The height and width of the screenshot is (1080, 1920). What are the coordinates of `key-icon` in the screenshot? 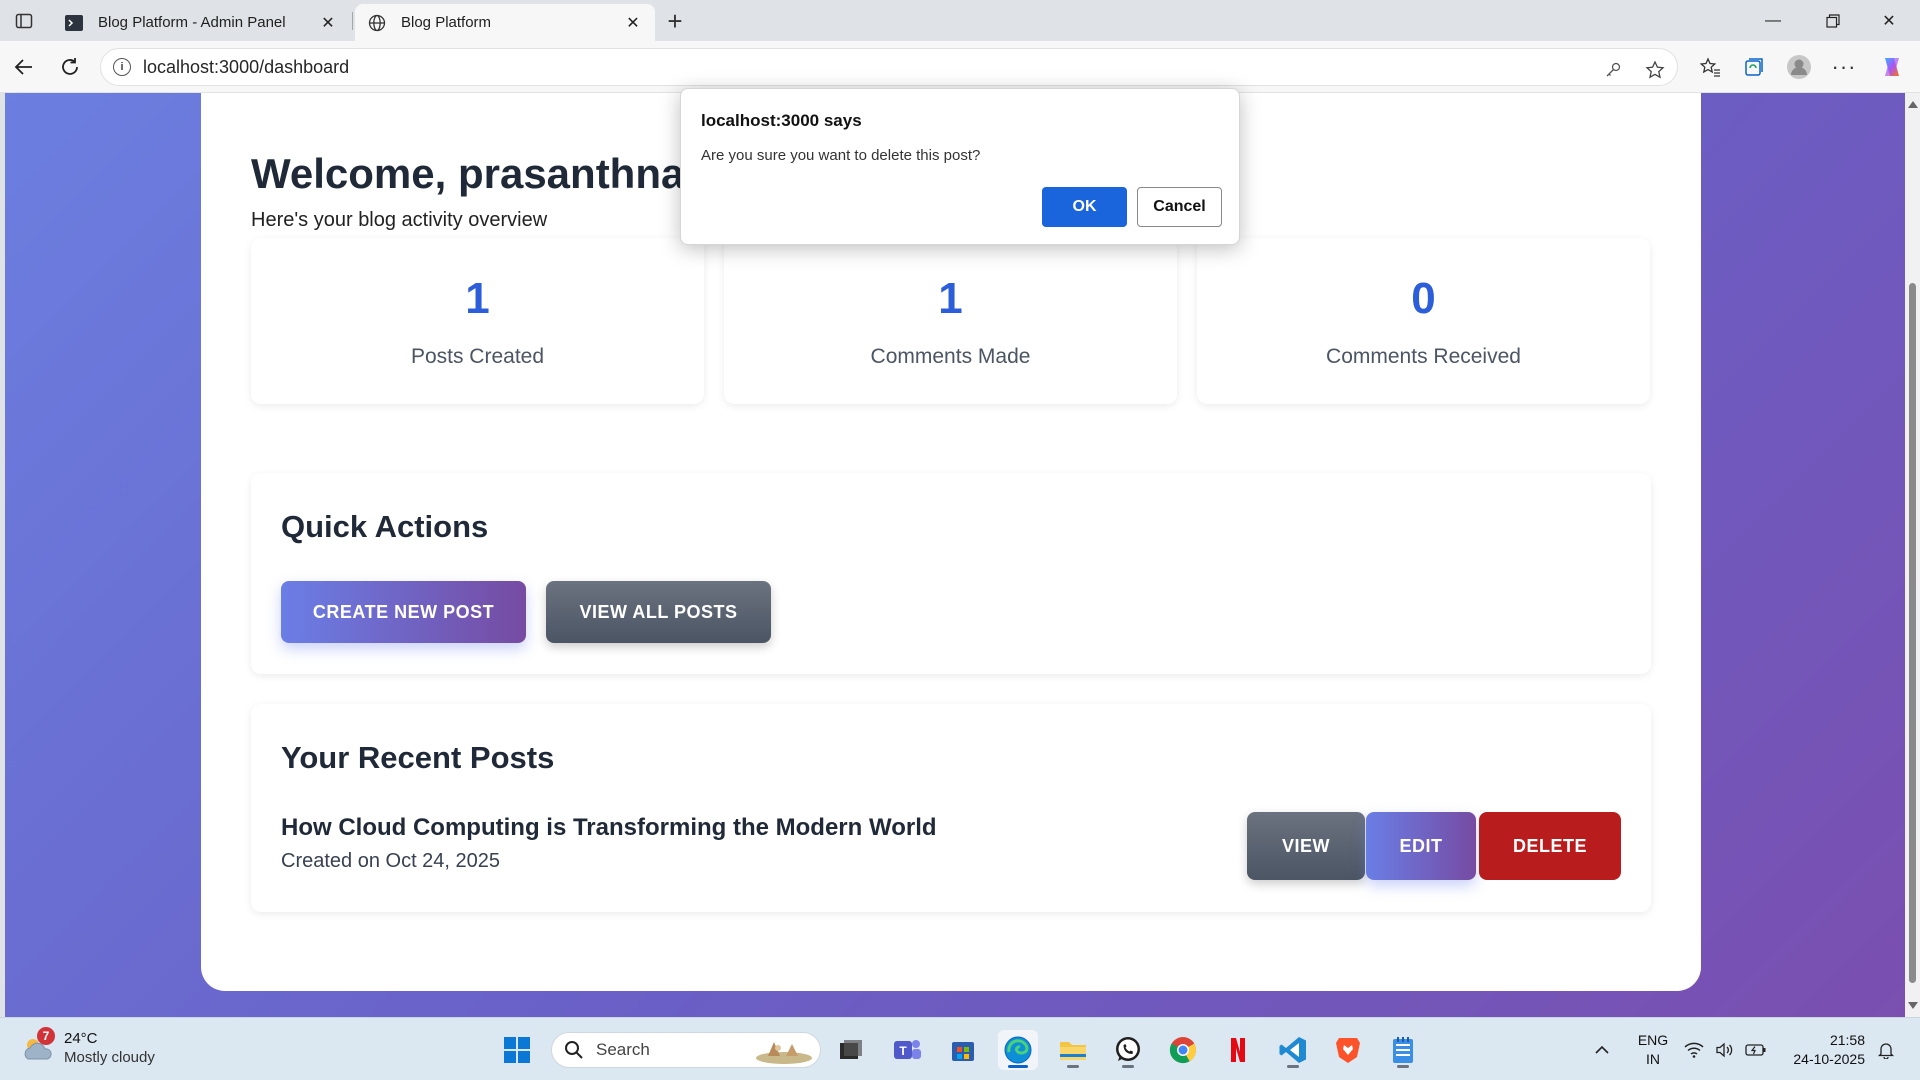 It's located at (1613, 70).